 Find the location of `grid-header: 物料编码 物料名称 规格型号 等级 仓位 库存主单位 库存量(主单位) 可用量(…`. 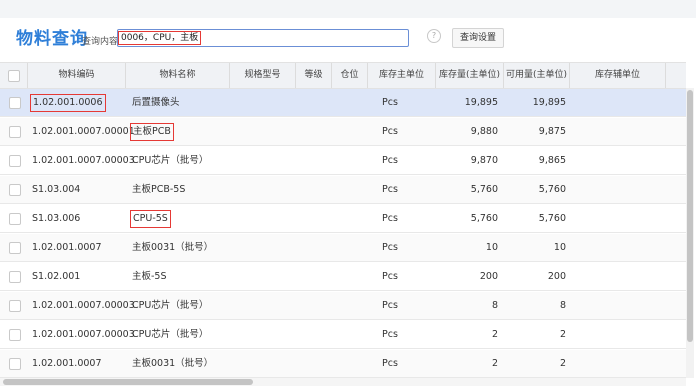

grid-header: 物料编码 物料名称 规格型号 等级 仓位 库存主单位 库存量(主单位) 可用量(… is located at coordinates (343, 75).